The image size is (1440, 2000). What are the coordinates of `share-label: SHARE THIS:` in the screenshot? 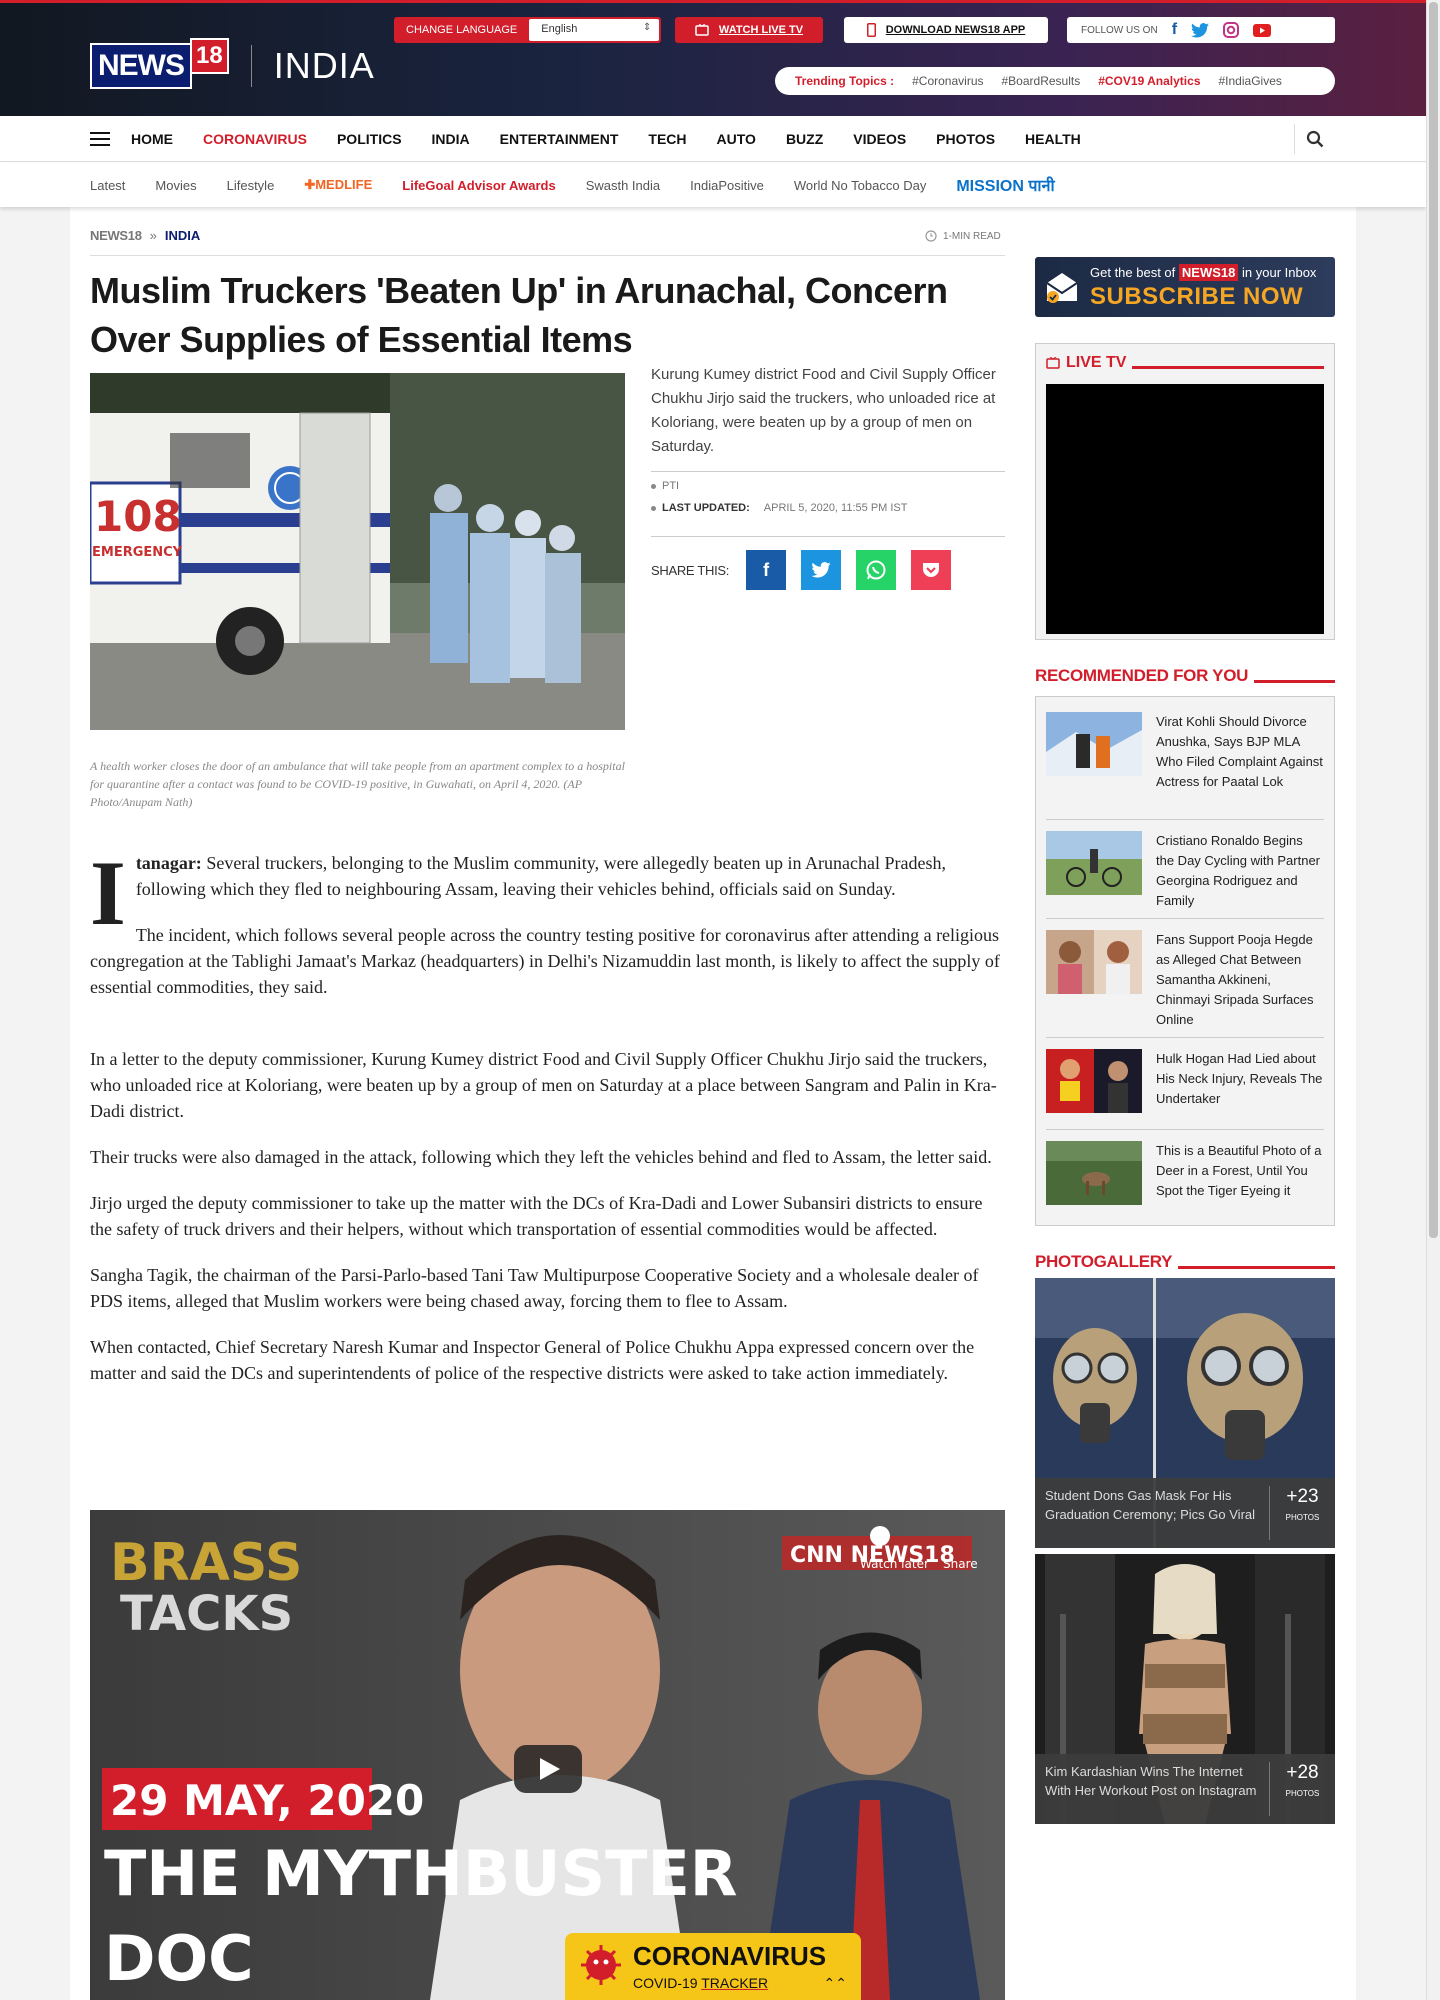 It's located at (690, 570).